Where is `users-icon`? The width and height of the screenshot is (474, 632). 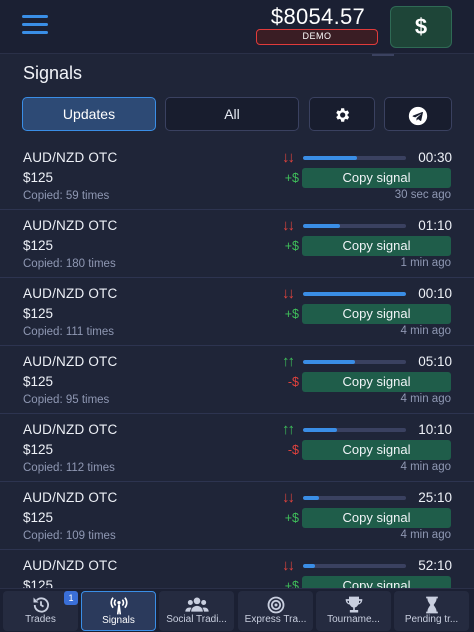 users-icon is located at coordinates (196, 602).